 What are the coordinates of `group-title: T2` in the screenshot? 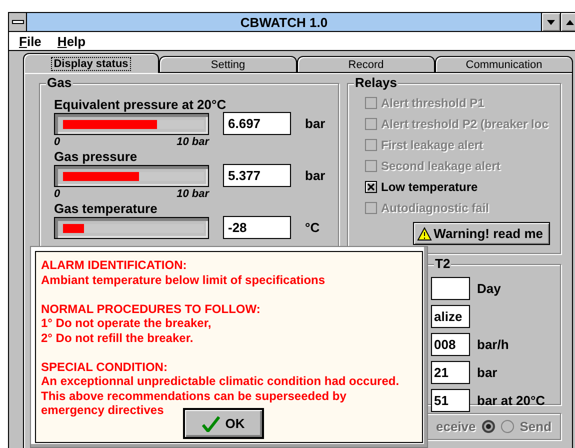 It's located at (443, 263).